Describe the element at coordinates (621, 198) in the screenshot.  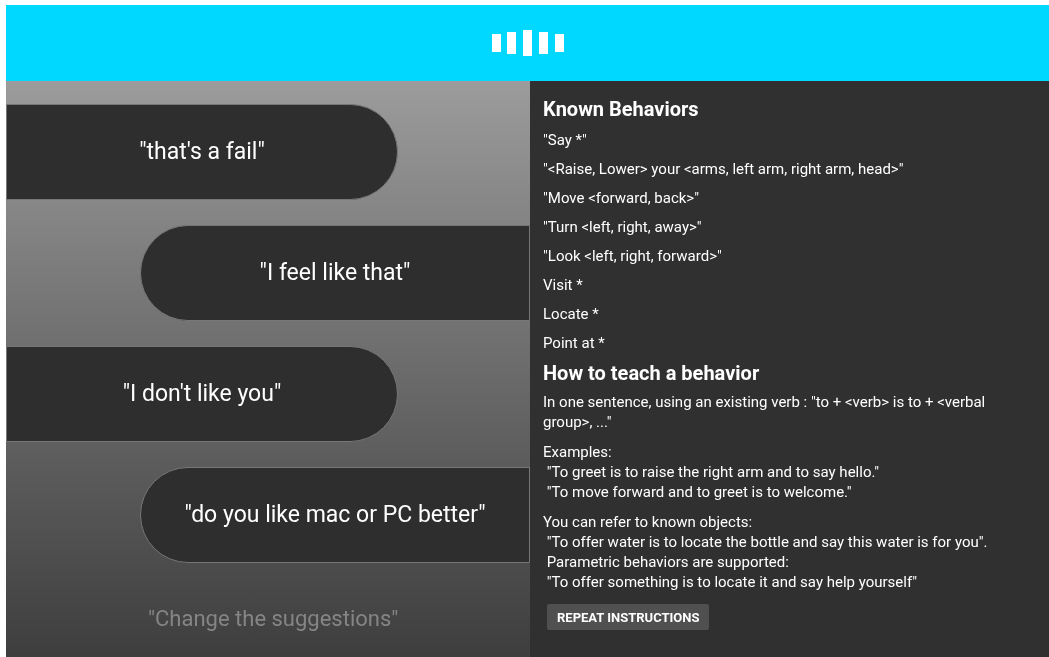
I see `behavior-item: "Move <forward, back>"` at that location.